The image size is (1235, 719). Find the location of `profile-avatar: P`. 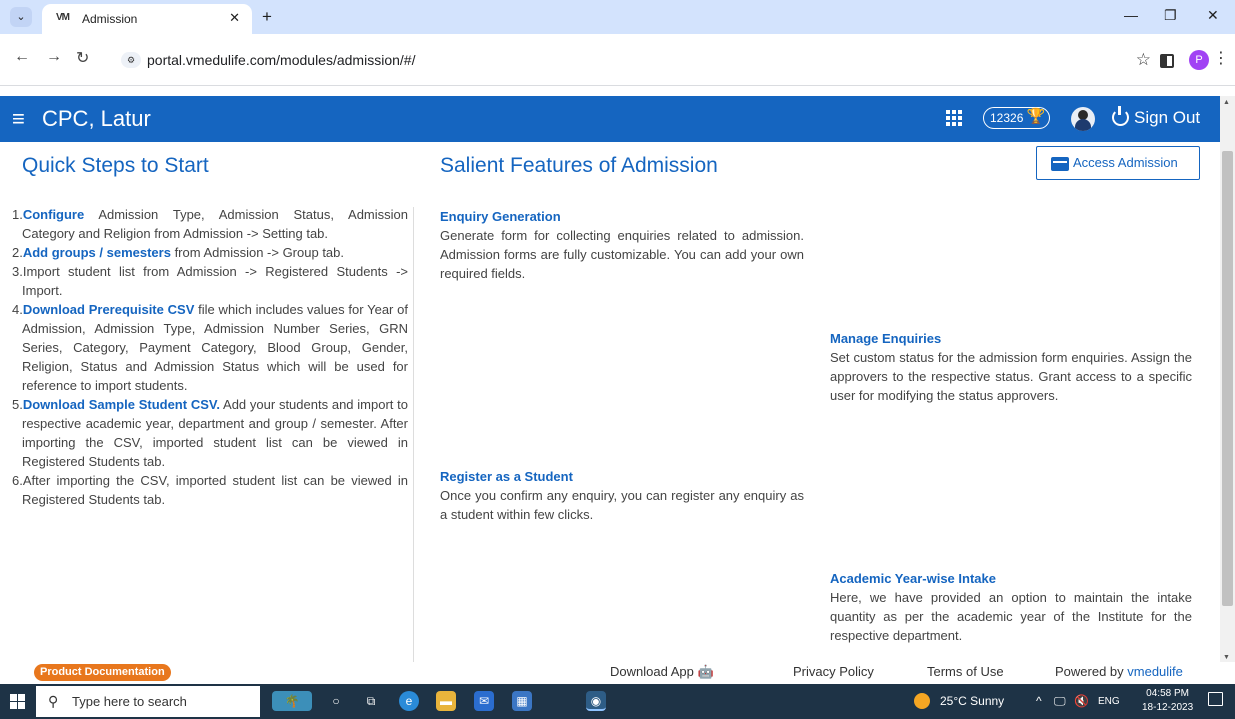

profile-avatar: P is located at coordinates (1199, 60).